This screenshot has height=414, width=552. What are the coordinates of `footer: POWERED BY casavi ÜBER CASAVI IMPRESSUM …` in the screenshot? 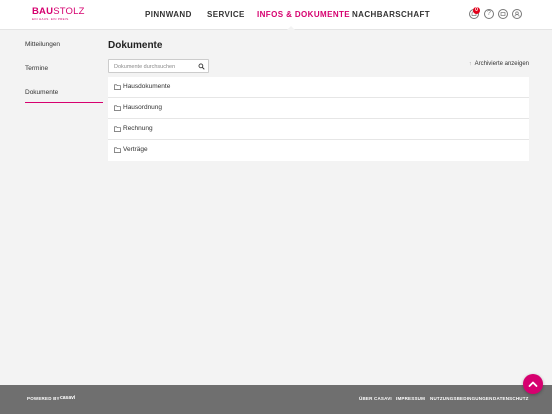 It's located at (276, 399).